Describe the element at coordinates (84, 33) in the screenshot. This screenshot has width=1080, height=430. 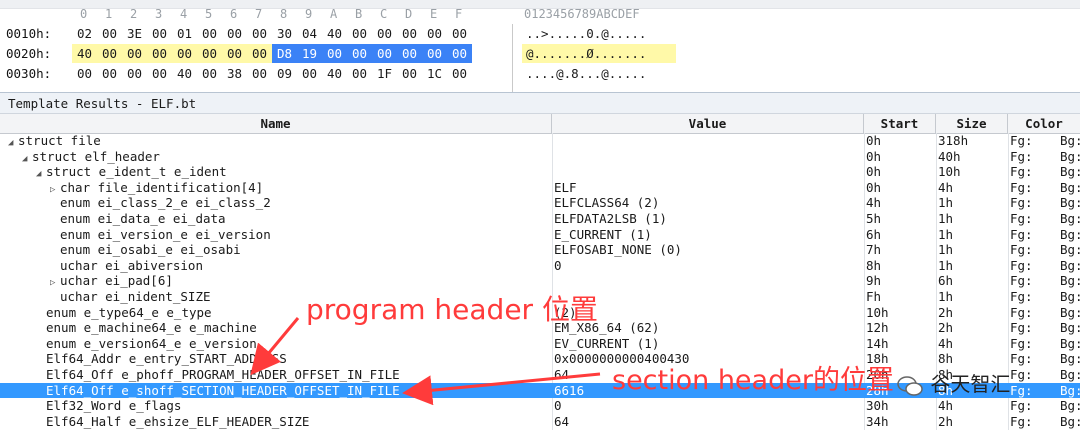
I see `hex-byte: 02` at that location.